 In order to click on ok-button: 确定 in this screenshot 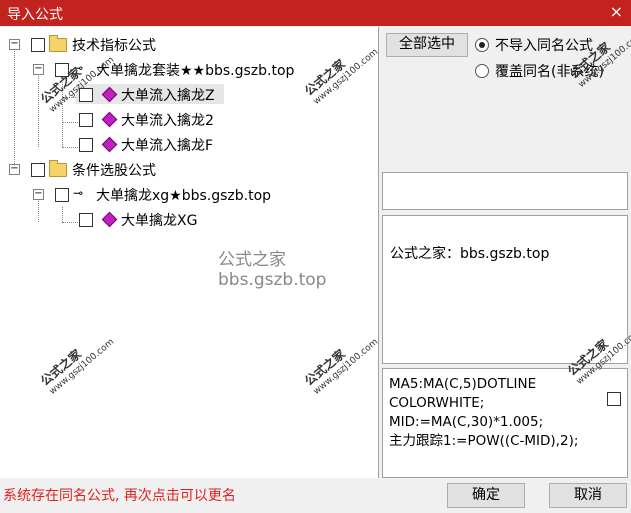, I will do `click(486, 495)`.